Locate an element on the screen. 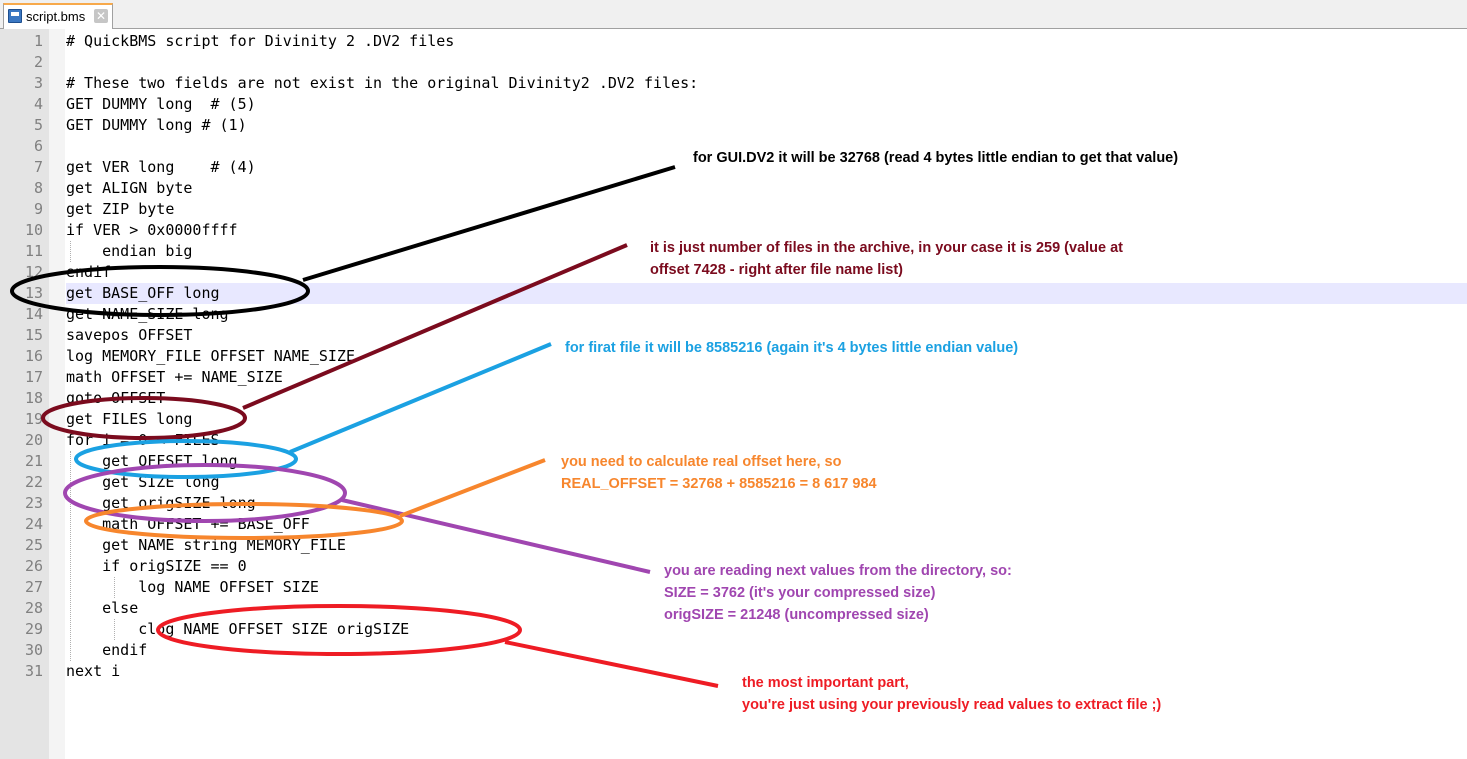  line-number: 19 is located at coordinates (33, 419).